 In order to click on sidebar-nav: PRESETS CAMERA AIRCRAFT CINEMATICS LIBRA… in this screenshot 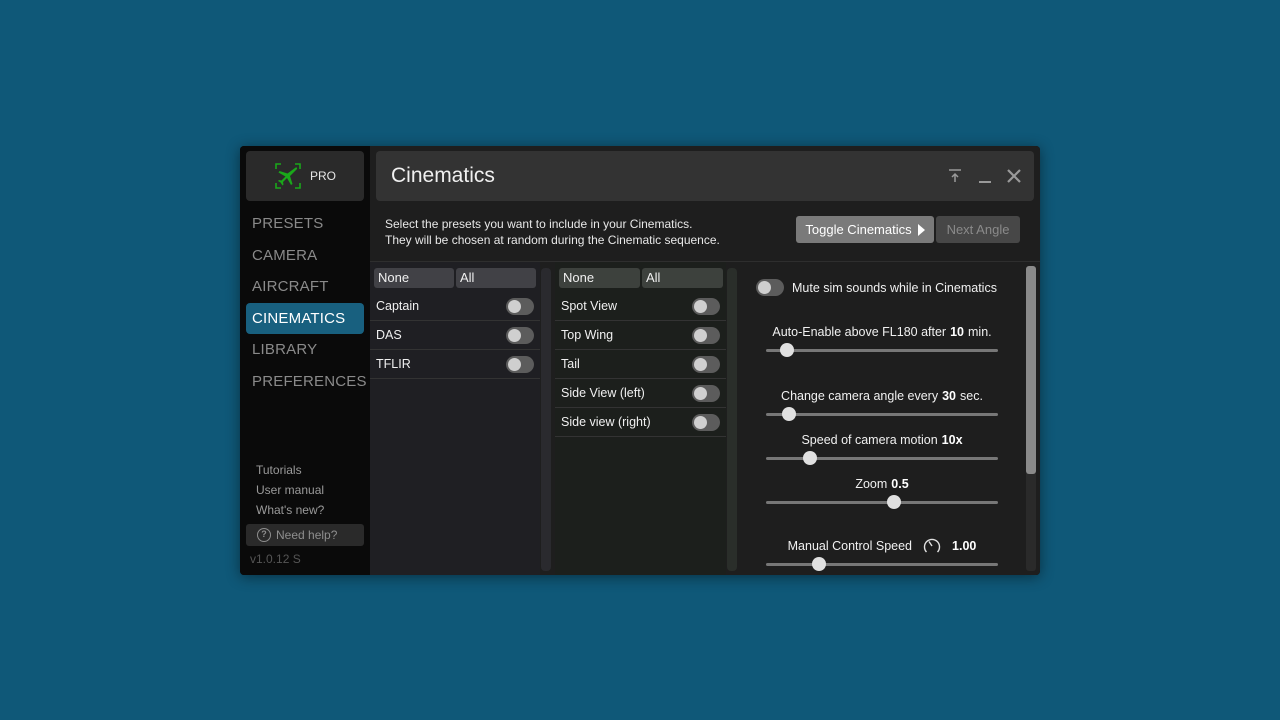, I will do `click(306, 303)`.